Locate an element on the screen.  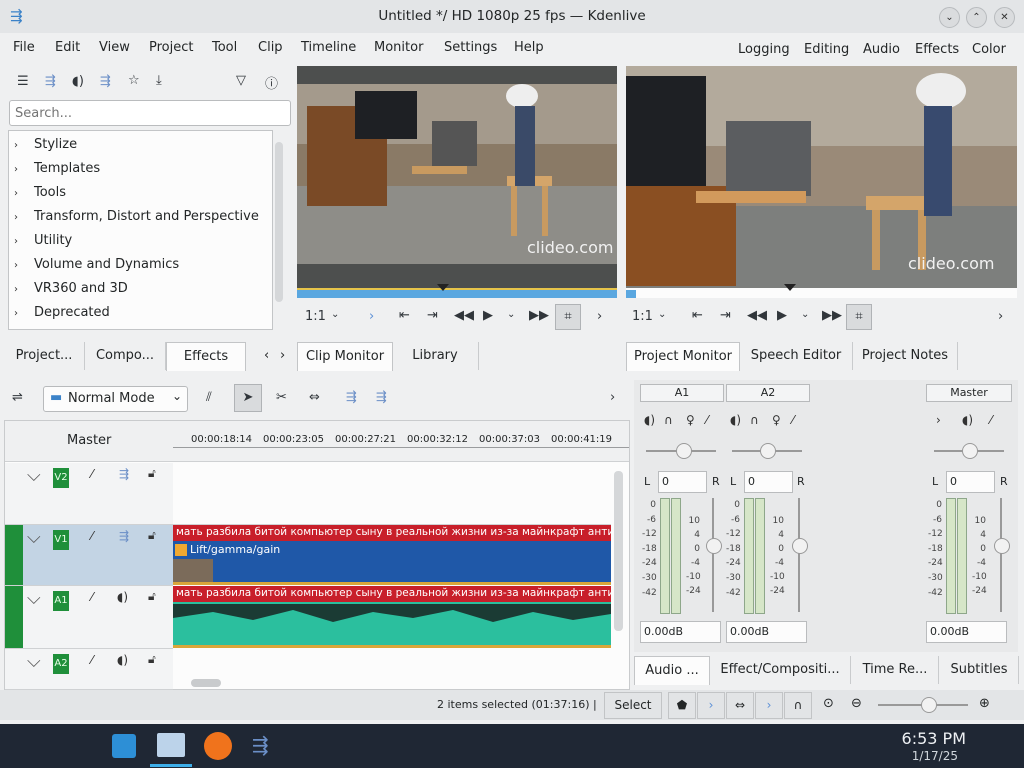
tab-project-notes: Project Notes is located at coordinates (905, 356).